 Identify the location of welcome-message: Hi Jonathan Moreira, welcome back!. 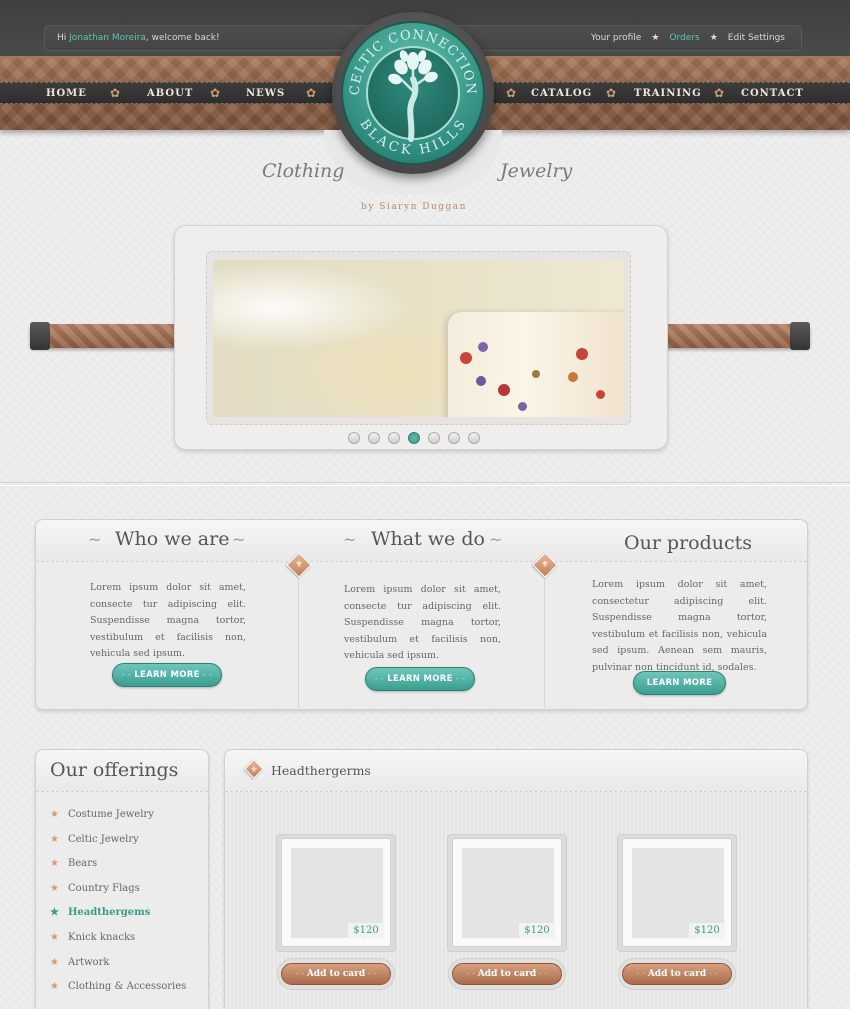
(138, 38).